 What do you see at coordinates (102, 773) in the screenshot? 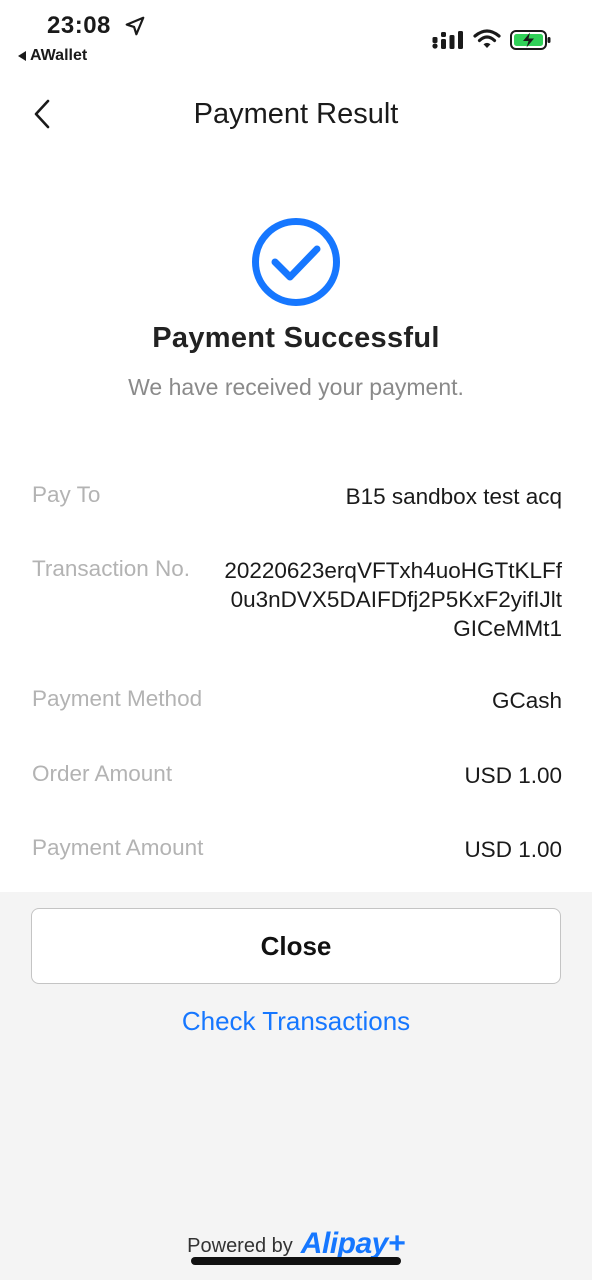
I see `detail-label: Order Amount` at bounding box center [102, 773].